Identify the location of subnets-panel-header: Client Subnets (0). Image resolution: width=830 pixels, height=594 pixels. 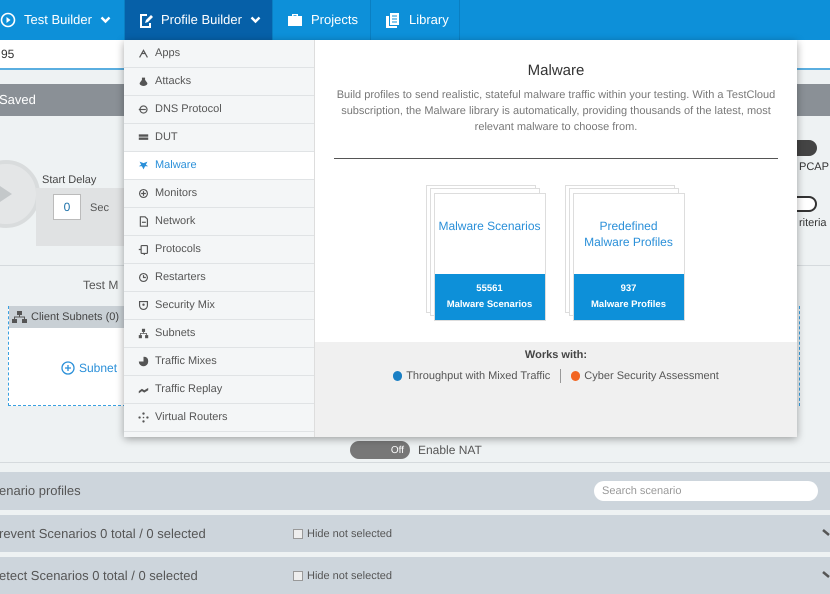
(67, 317).